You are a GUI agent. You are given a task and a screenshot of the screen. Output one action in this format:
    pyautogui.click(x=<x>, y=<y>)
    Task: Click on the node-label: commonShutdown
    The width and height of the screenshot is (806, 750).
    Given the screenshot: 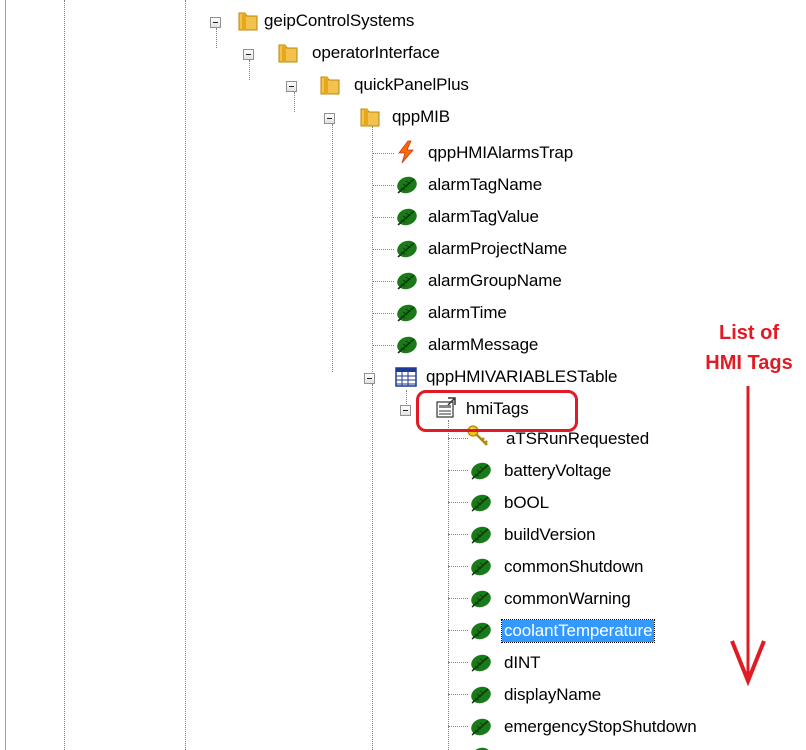 What is the action you would take?
    pyautogui.click(x=573, y=567)
    